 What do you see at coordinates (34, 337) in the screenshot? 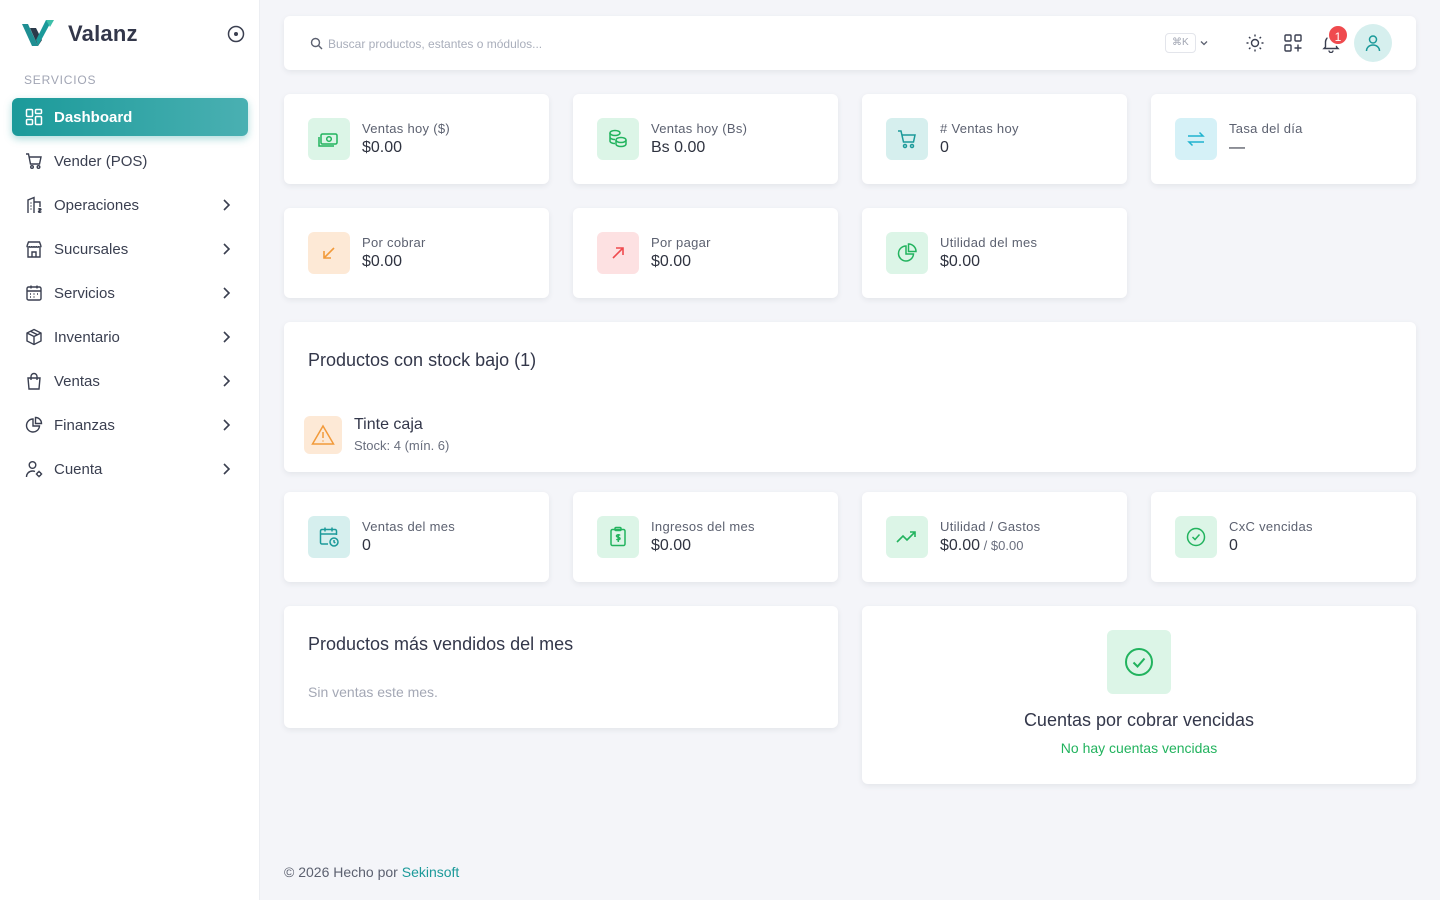
I see `box-icon` at bounding box center [34, 337].